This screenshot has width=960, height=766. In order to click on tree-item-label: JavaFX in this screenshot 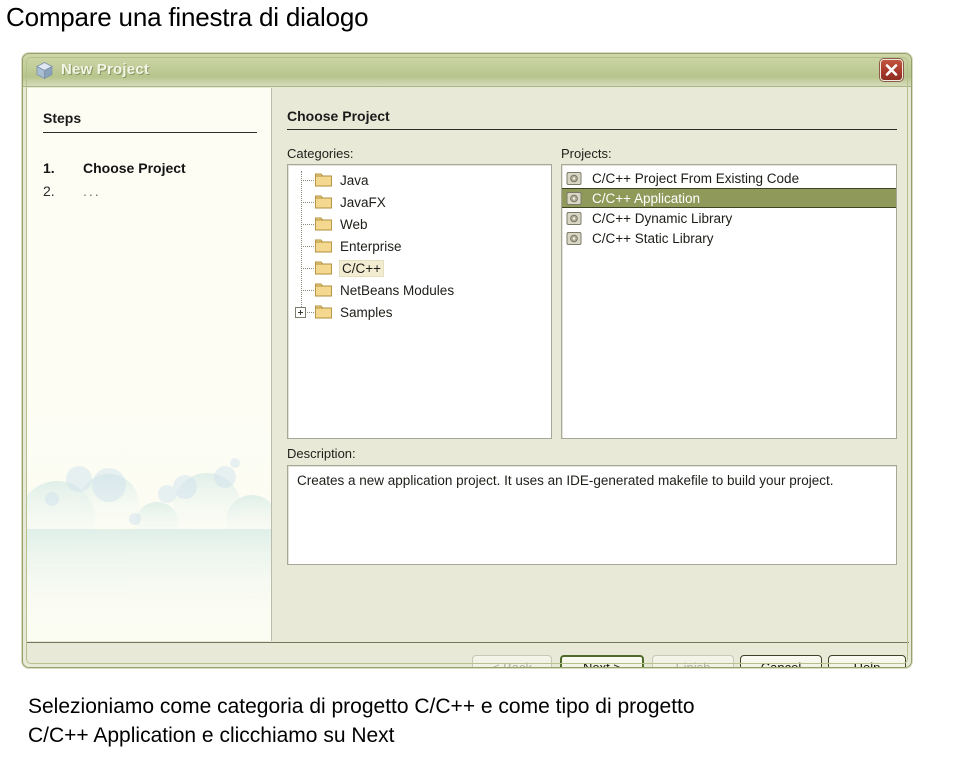, I will do `click(363, 202)`.